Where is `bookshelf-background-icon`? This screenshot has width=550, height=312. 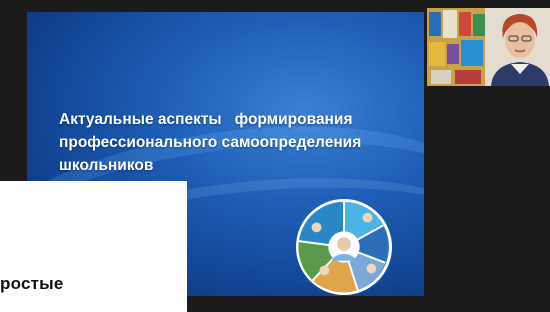 bookshelf-background-icon is located at coordinates (457, 47).